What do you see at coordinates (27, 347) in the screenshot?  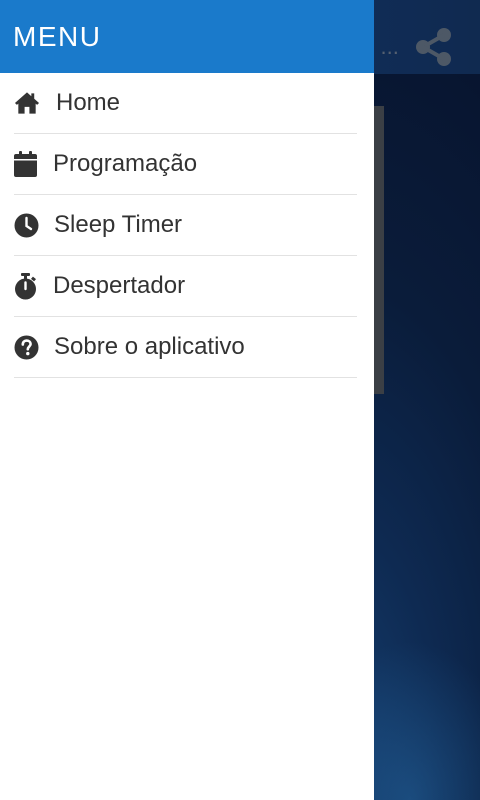 I see `help-circle-icon` at bounding box center [27, 347].